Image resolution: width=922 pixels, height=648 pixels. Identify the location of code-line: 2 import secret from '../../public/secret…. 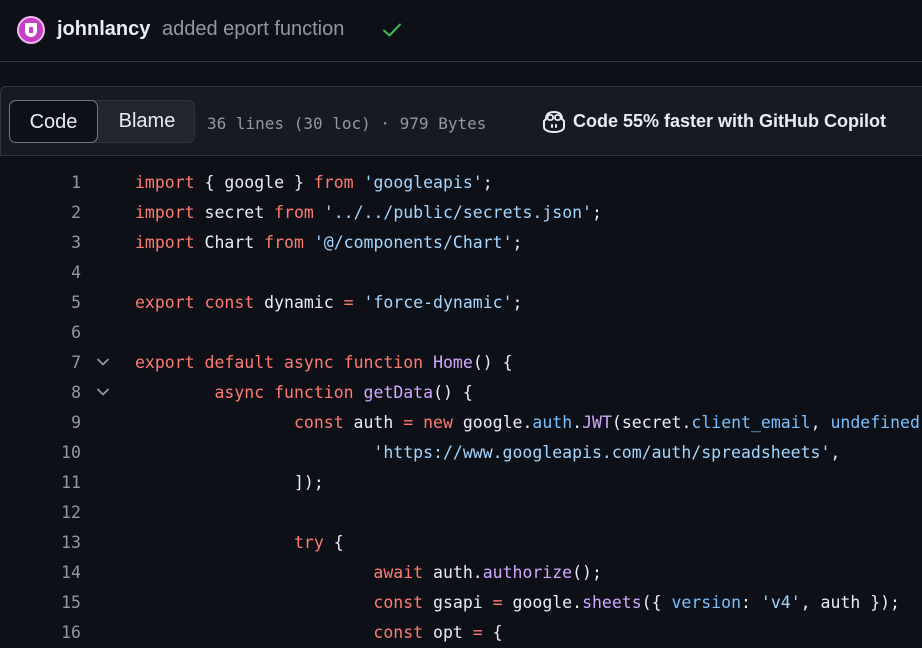
(461, 213).